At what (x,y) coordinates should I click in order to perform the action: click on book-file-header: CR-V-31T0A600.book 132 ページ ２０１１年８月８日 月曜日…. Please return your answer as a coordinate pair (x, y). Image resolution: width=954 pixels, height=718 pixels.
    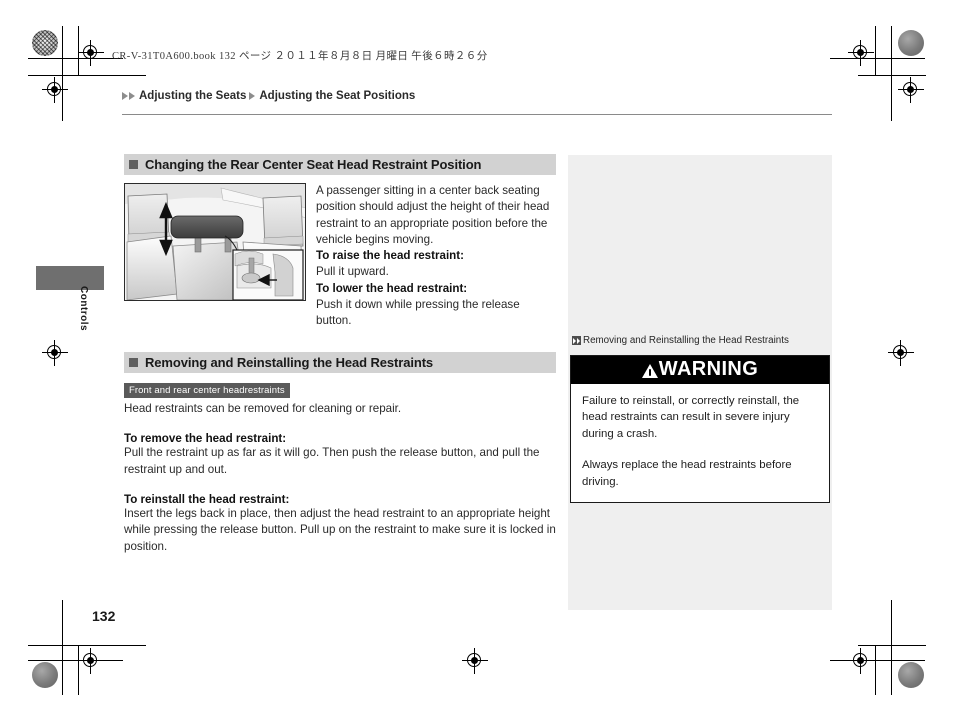
    Looking at the image, I should click on (300, 56).